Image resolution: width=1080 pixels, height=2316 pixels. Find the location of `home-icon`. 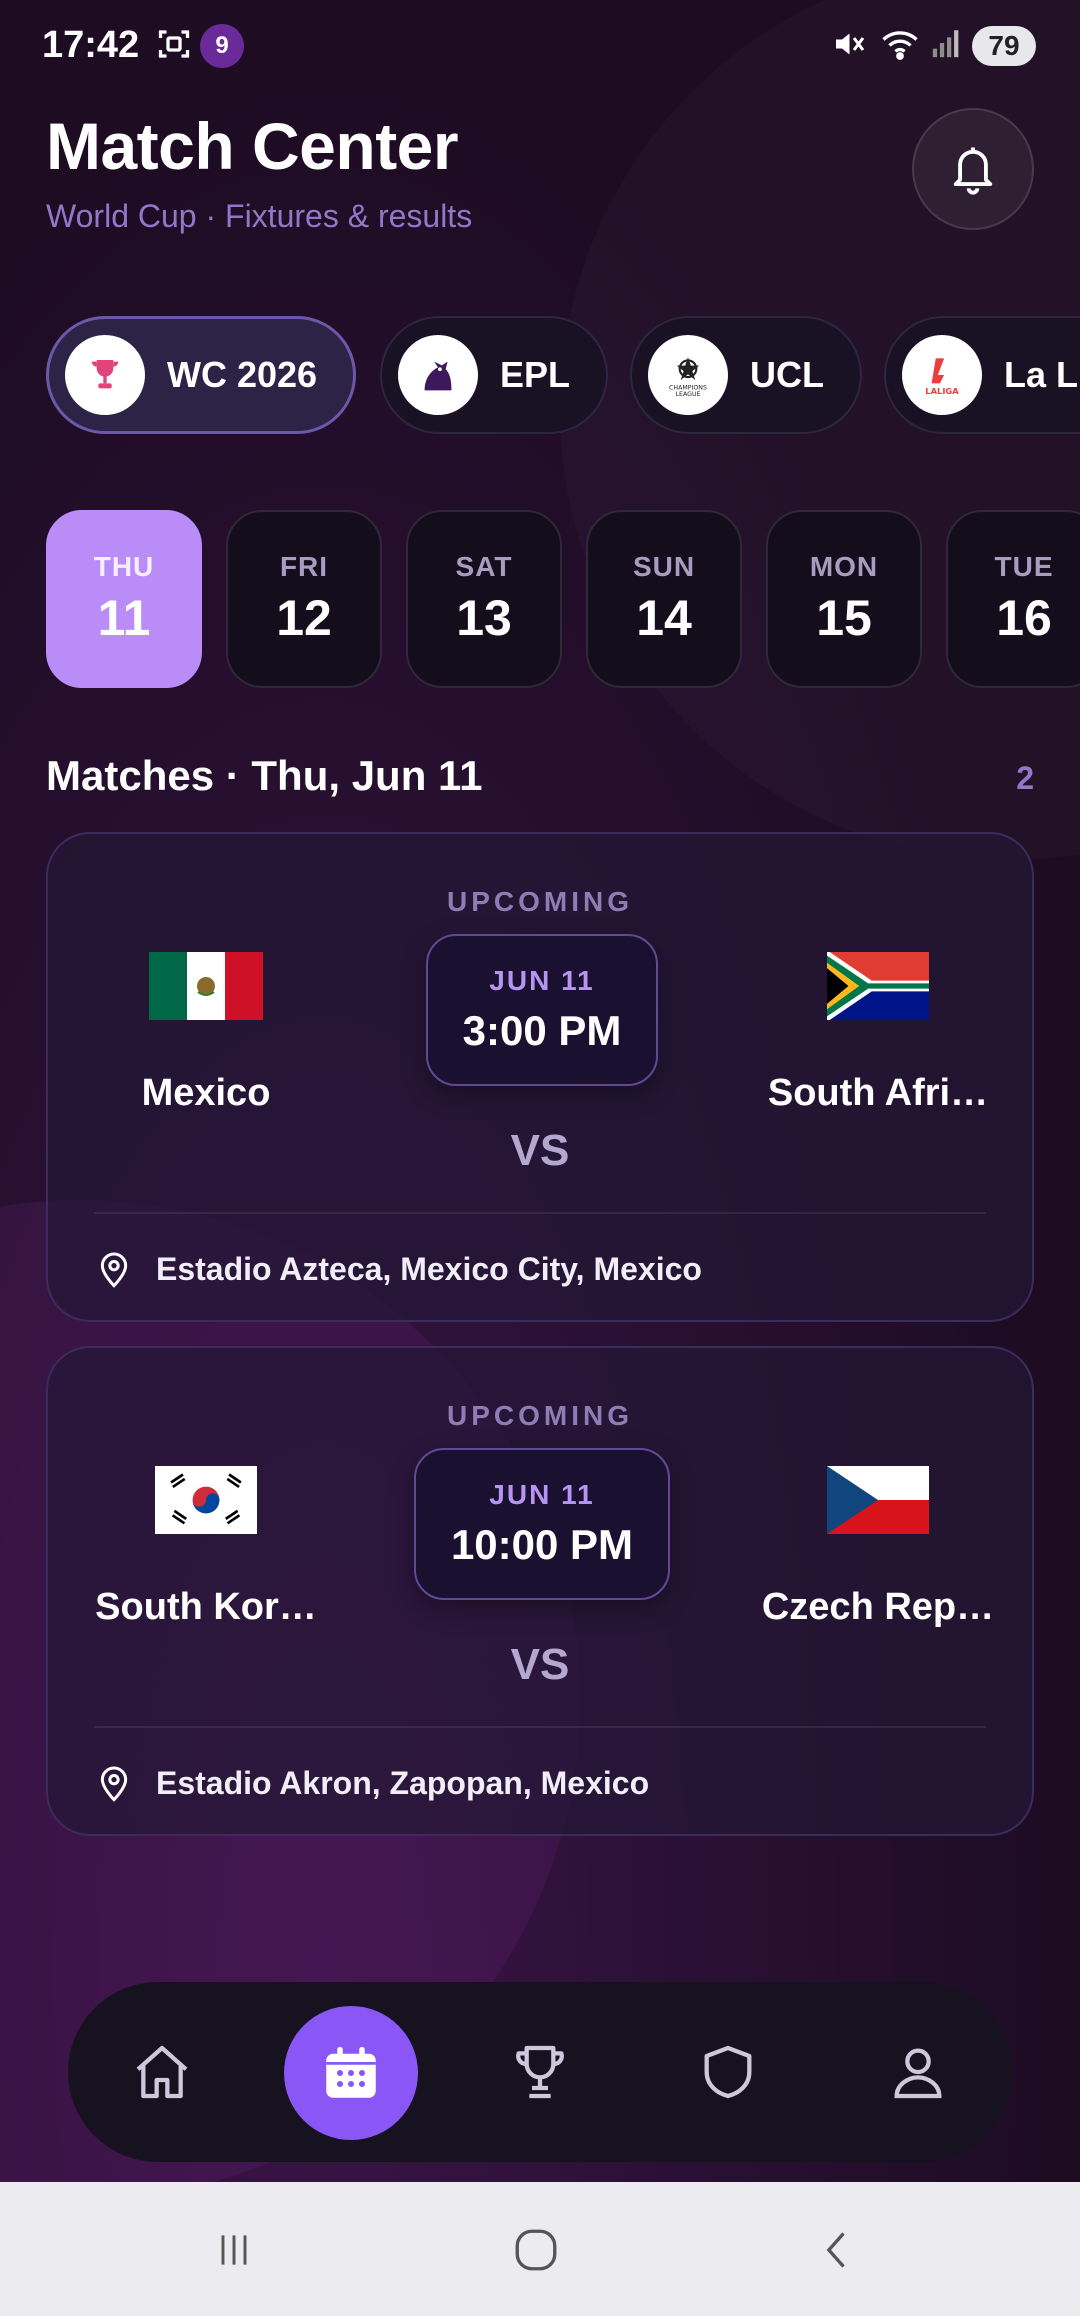

home-icon is located at coordinates (162, 2072).